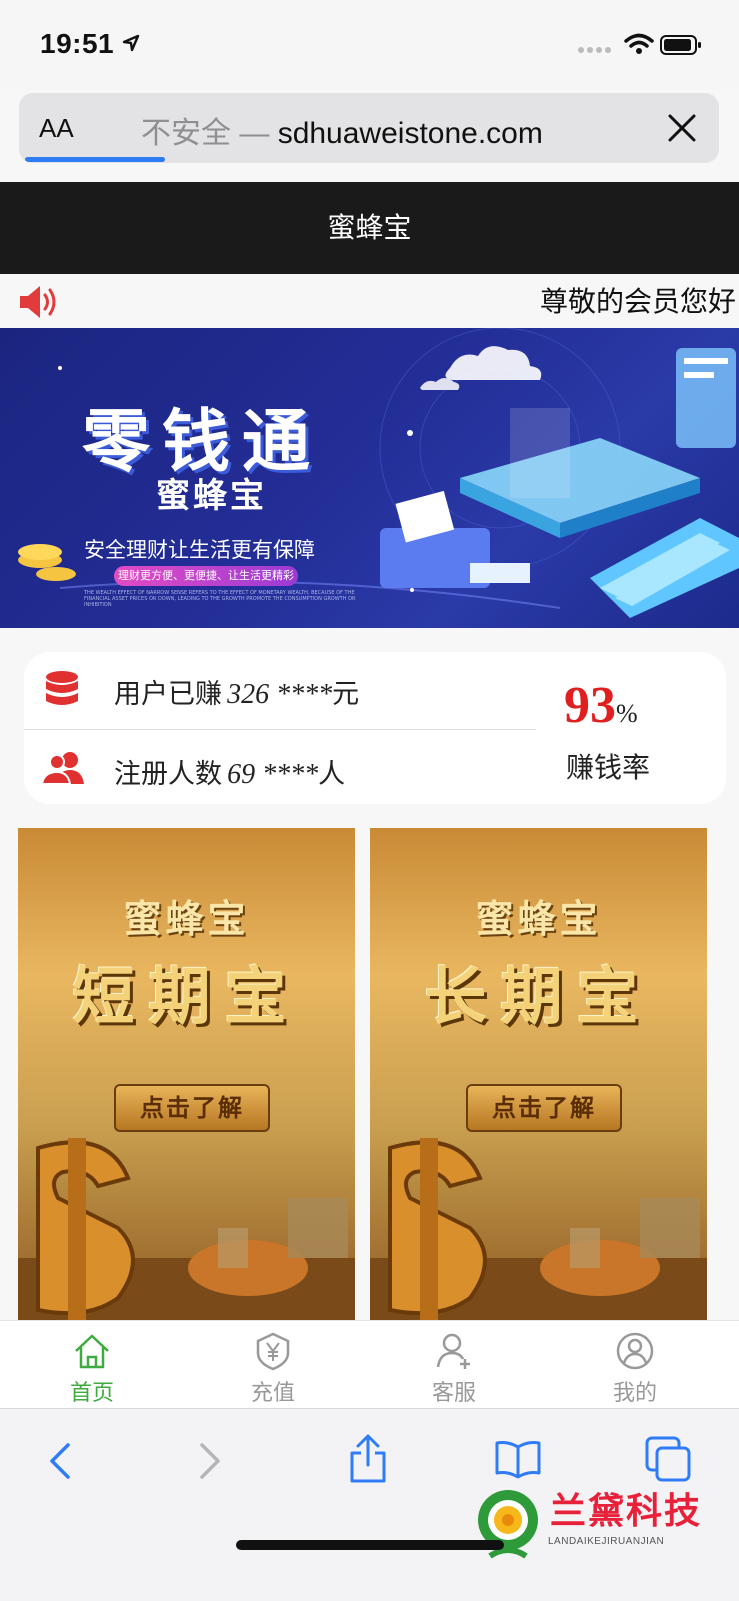 The height and width of the screenshot is (1601, 739). What do you see at coordinates (375, 728) in the screenshot?
I see `stats-card: 用户已赚 326 ****元 注册人数 69 ****人 93% 赚钱率` at bounding box center [375, 728].